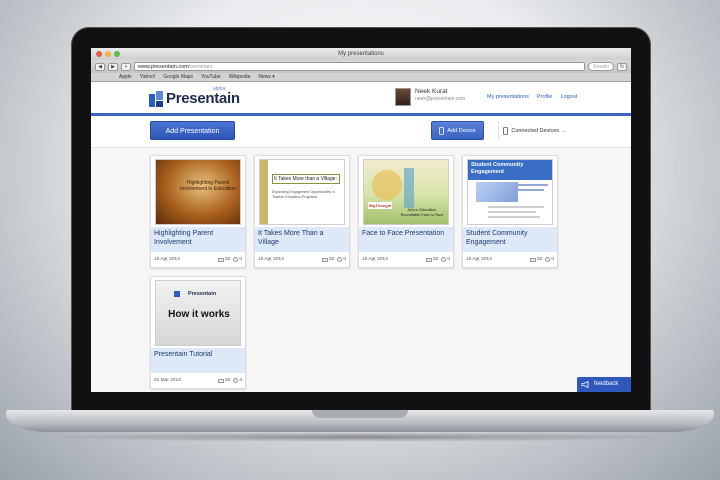 The image size is (720, 480). Describe the element at coordinates (198, 239) in the screenshot. I see `presentation-title: Highlighting Parent Involvement` at that location.